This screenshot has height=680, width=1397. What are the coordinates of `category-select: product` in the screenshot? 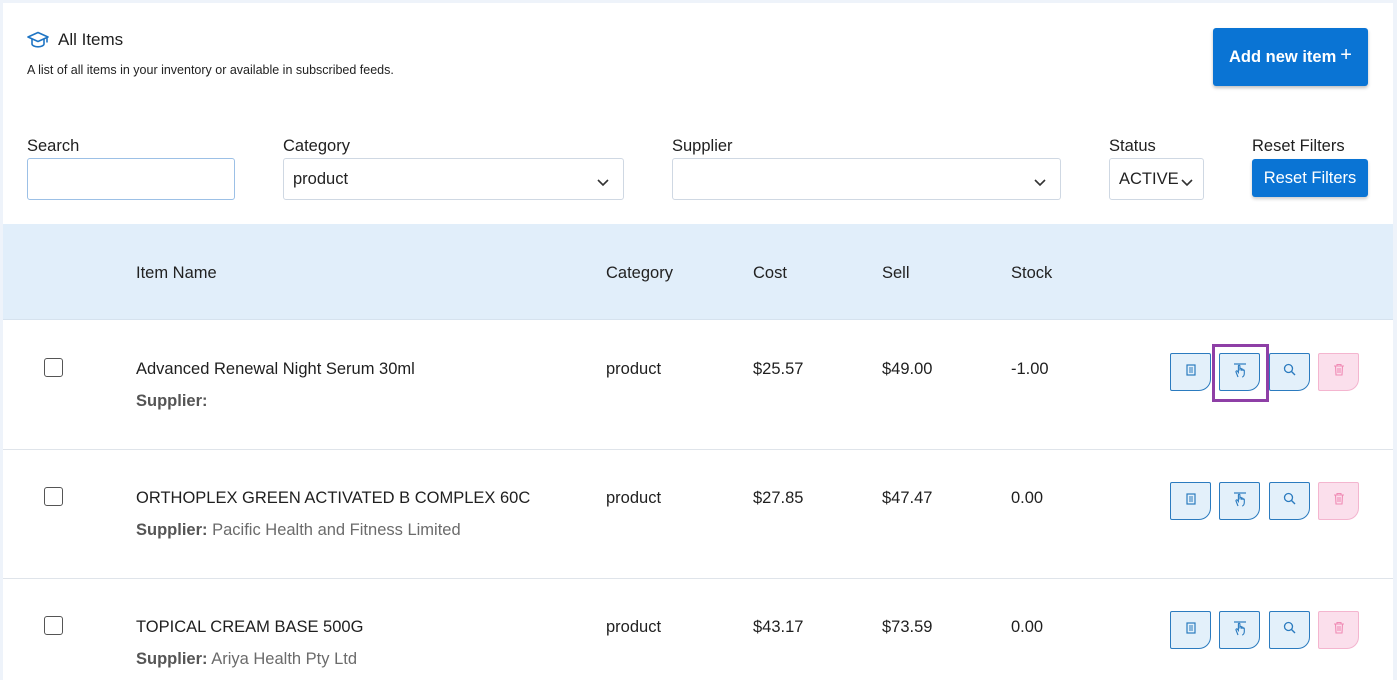 It's located at (453, 179).